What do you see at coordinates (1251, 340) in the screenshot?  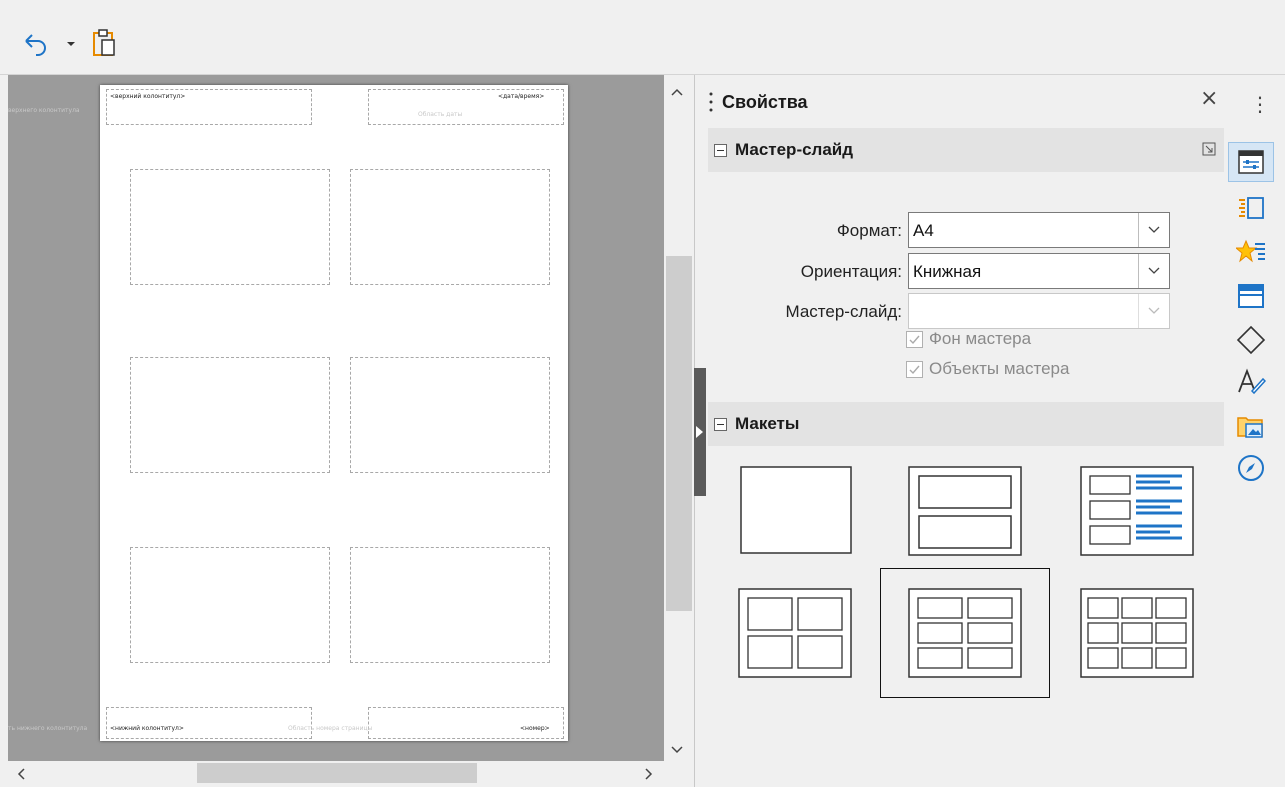 I see `shapes-icon` at bounding box center [1251, 340].